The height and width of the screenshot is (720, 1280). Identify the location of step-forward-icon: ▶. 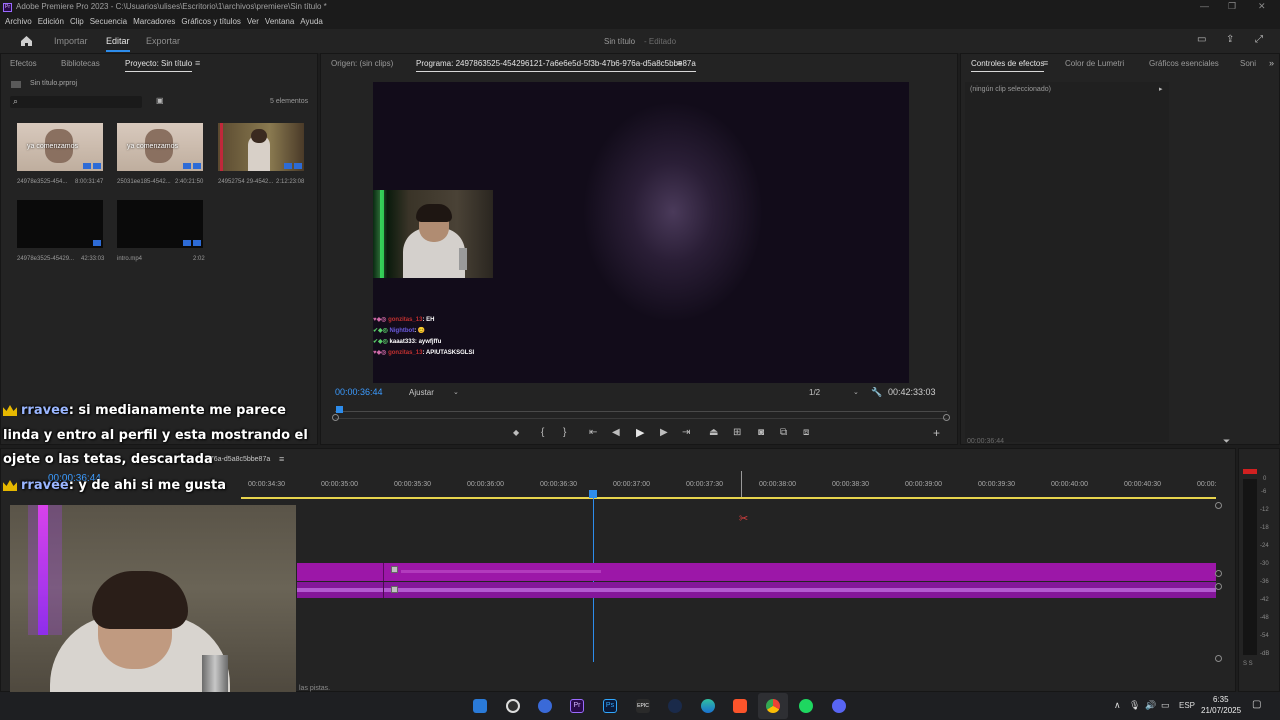
(664, 432).